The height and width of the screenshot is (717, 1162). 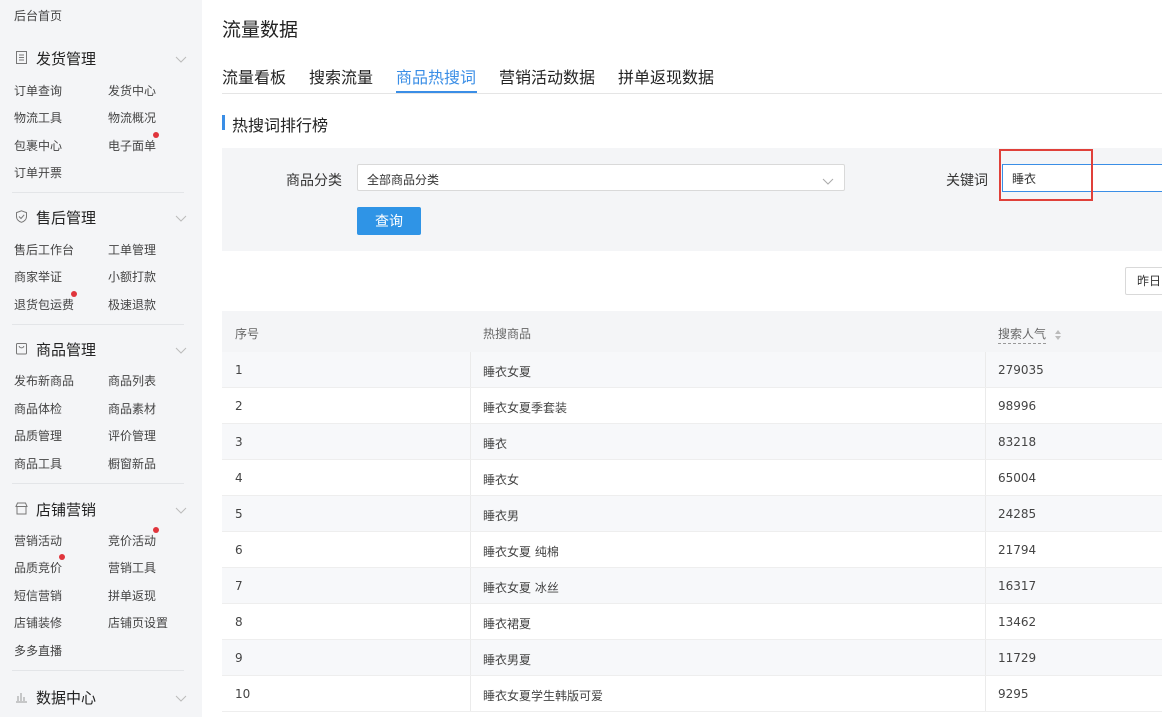 What do you see at coordinates (1017, 478) in the screenshot?
I see `popularity-cell: 65004` at bounding box center [1017, 478].